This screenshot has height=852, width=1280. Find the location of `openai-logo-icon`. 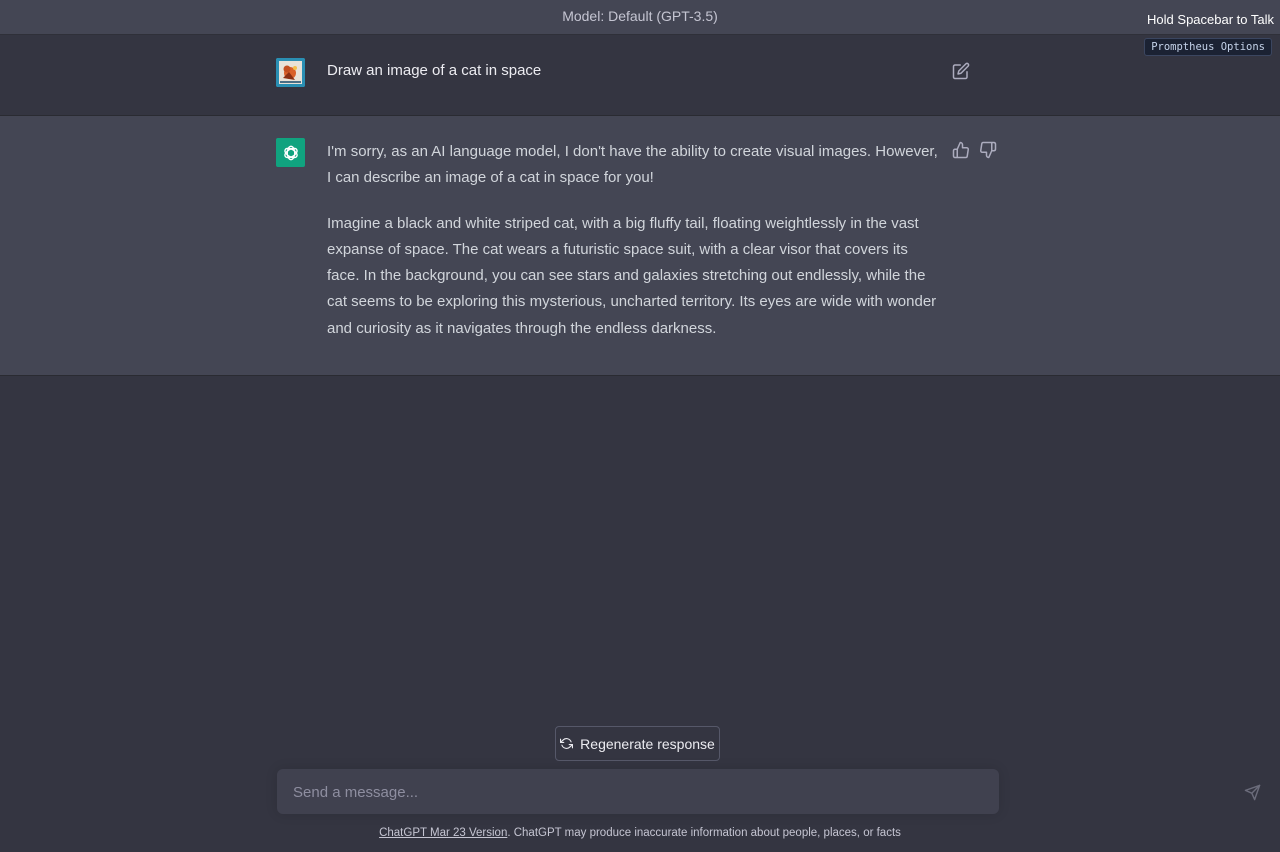

openai-logo-icon is located at coordinates (290, 152).